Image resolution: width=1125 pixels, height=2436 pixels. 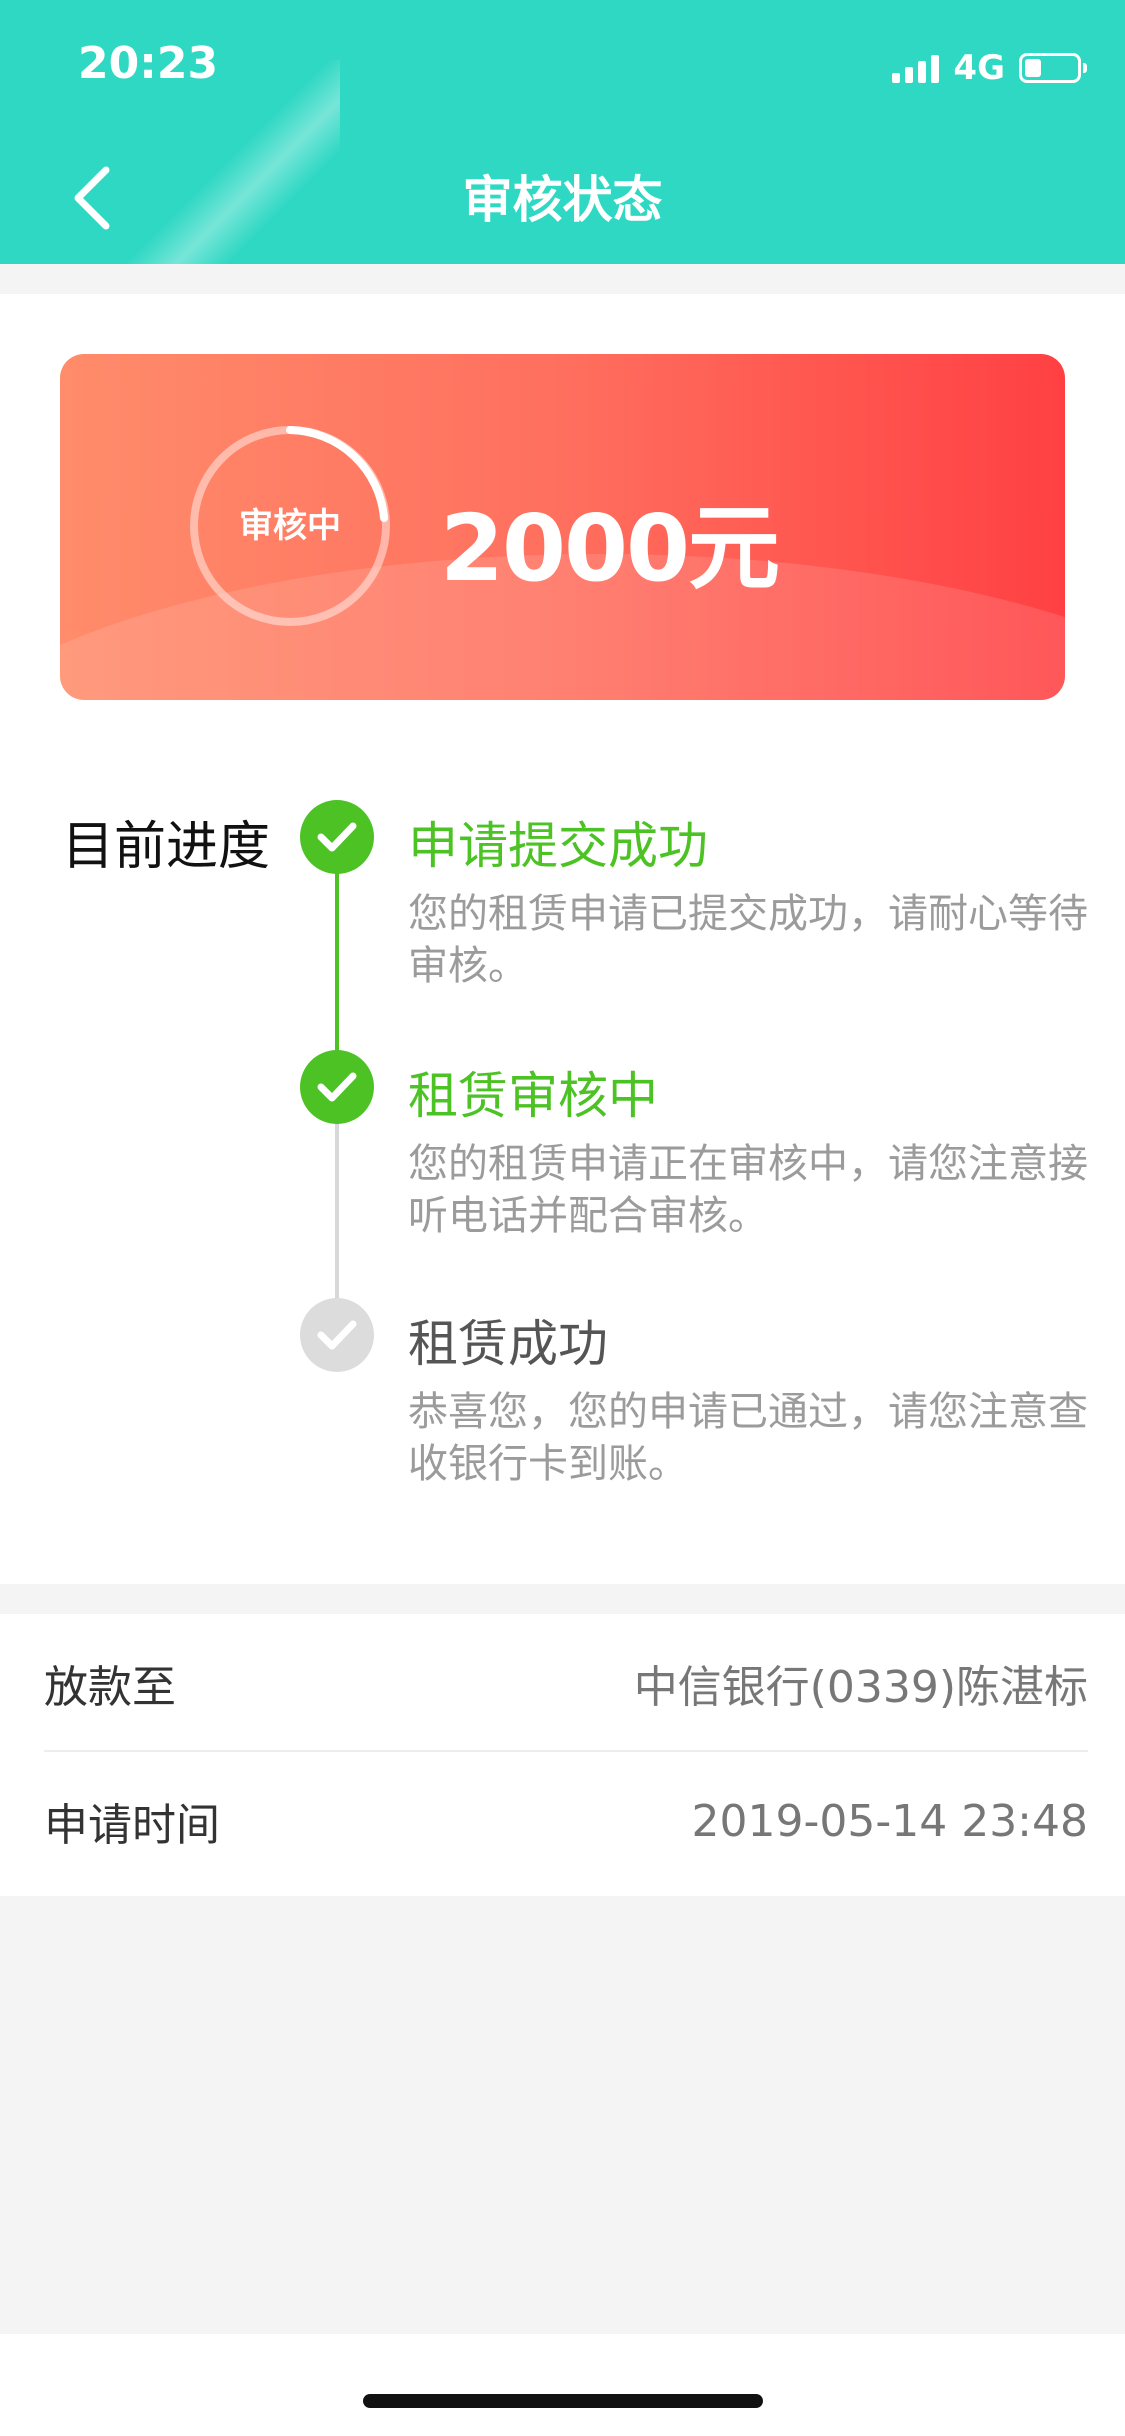 What do you see at coordinates (748, 940) in the screenshot?
I see `step-1-description: 您的租赁申请已提交成功，请耐心等待审核。` at bounding box center [748, 940].